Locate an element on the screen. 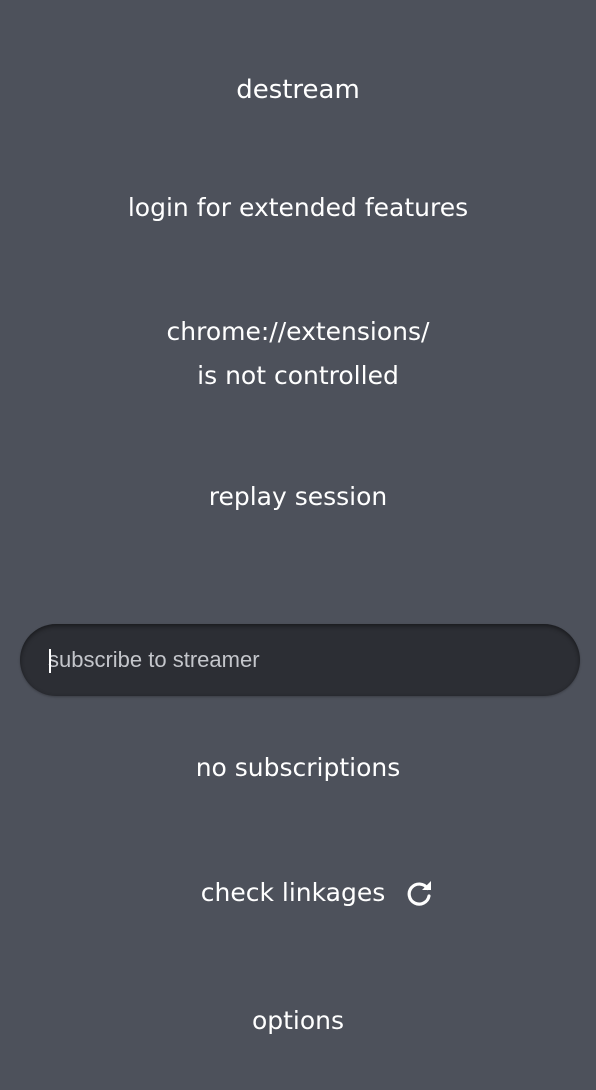  page-status-url: chrome://extensions/ is located at coordinates (298, 331).